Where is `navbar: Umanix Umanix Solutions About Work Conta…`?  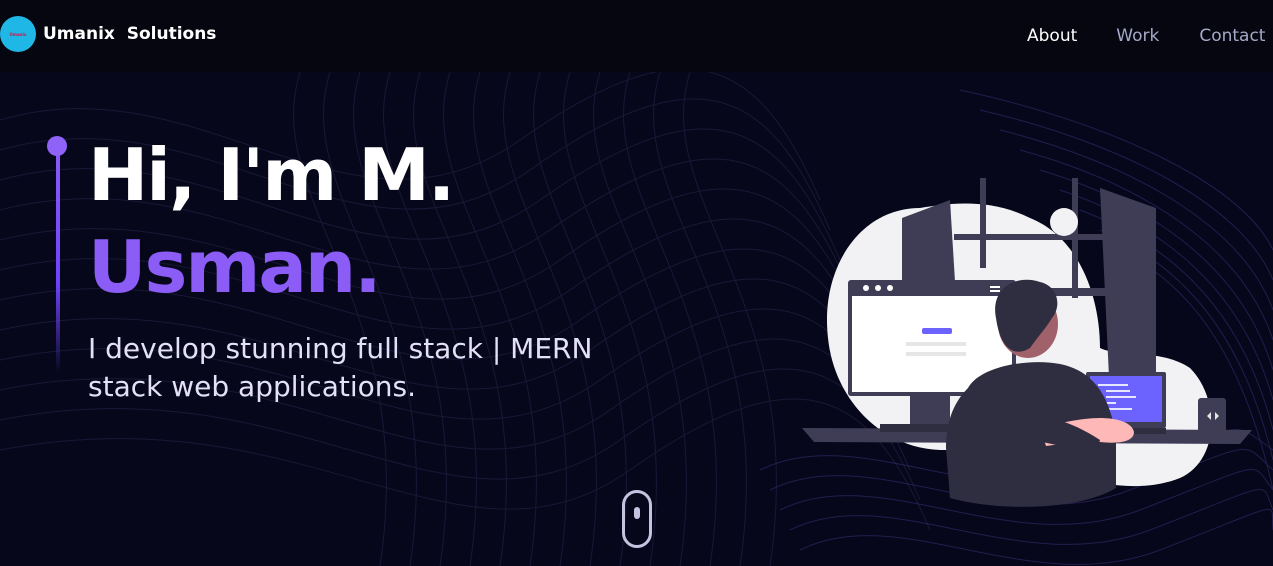
navbar: Umanix Umanix Solutions About Work Conta… is located at coordinates (636, 36).